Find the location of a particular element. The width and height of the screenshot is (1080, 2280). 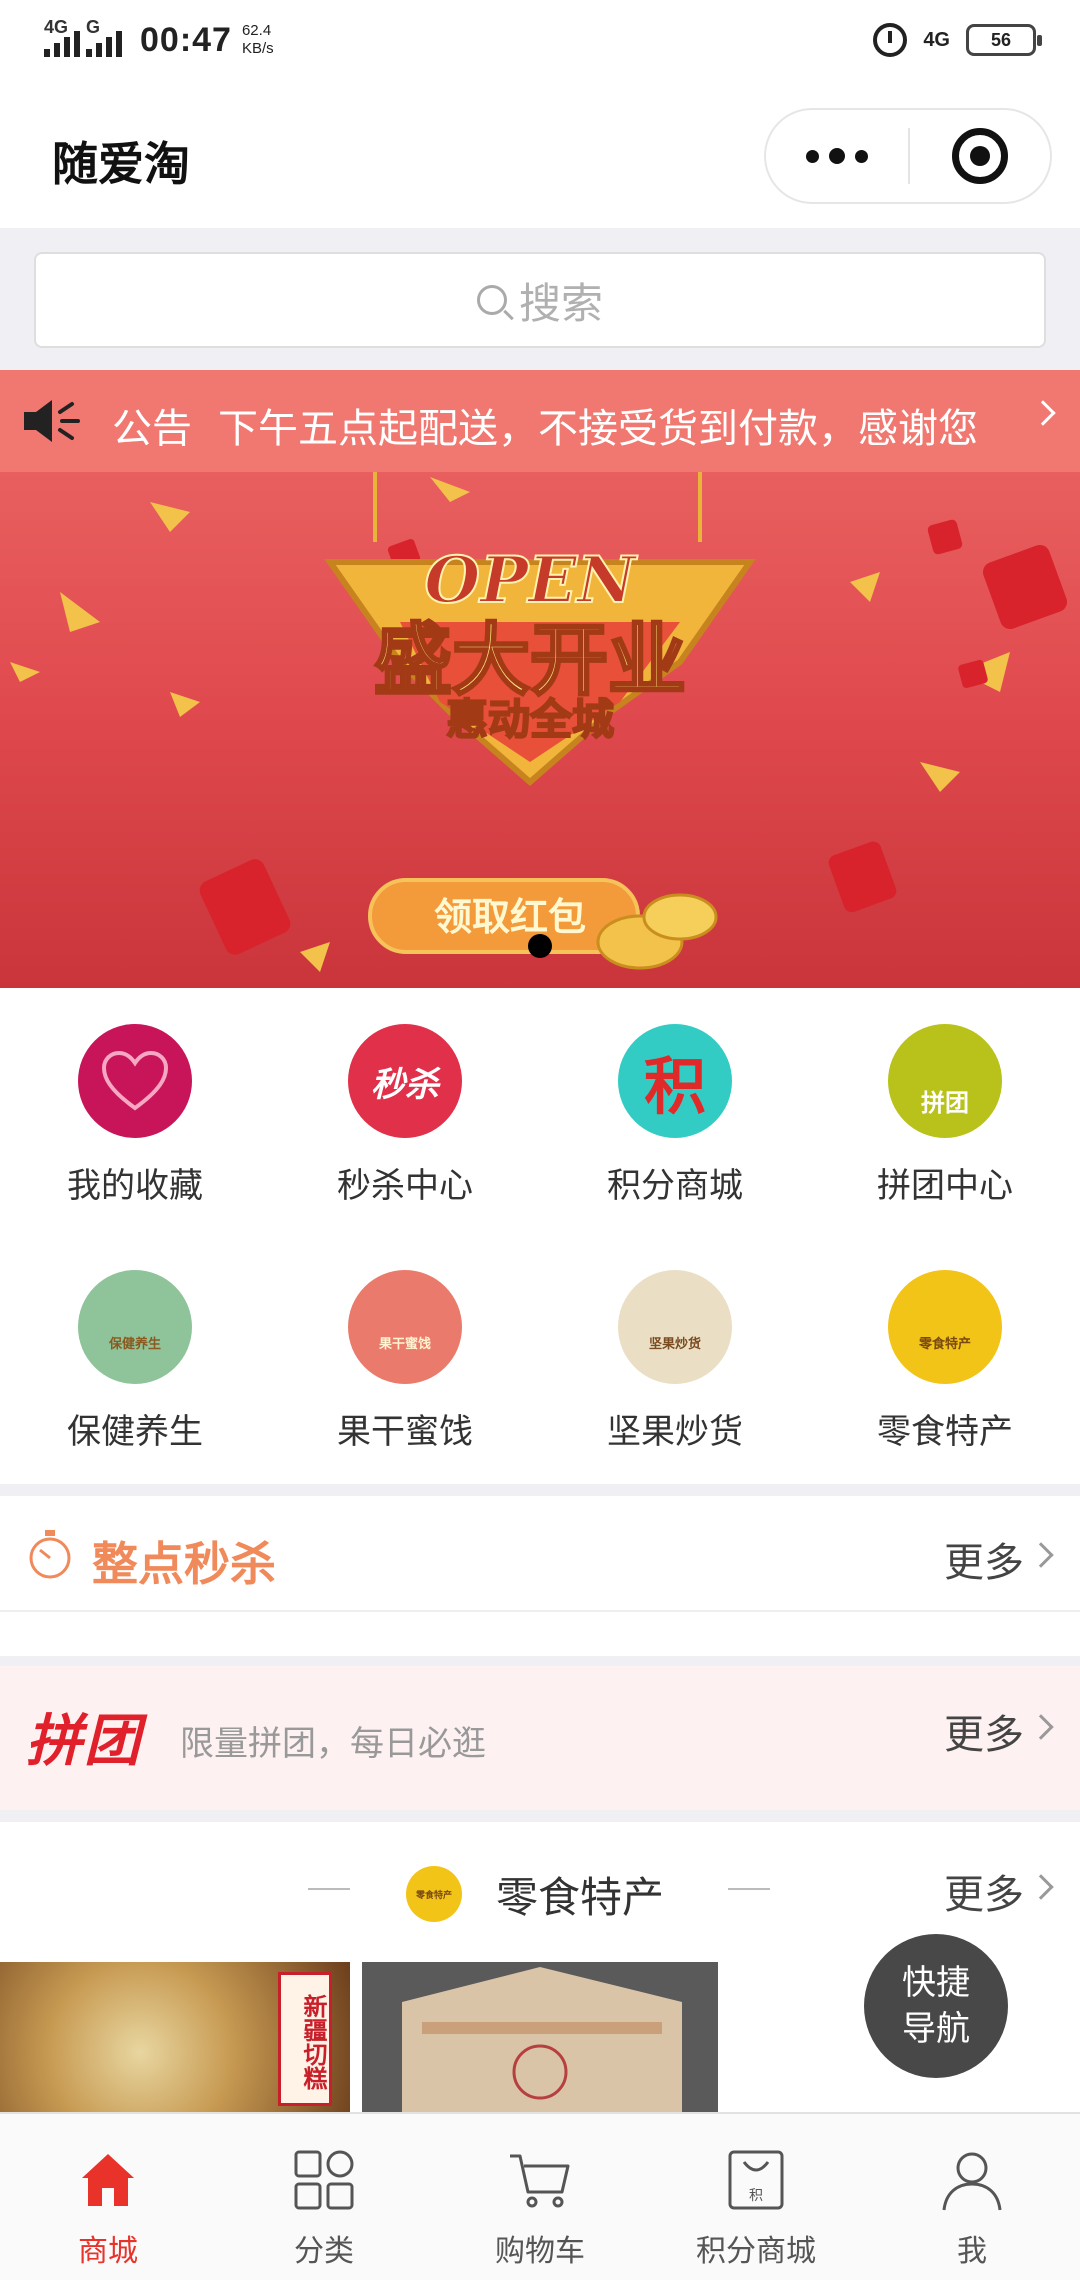

grid-item-nuts: 坚果炒货 坚果炒货 is located at coordinates (675, 1354).